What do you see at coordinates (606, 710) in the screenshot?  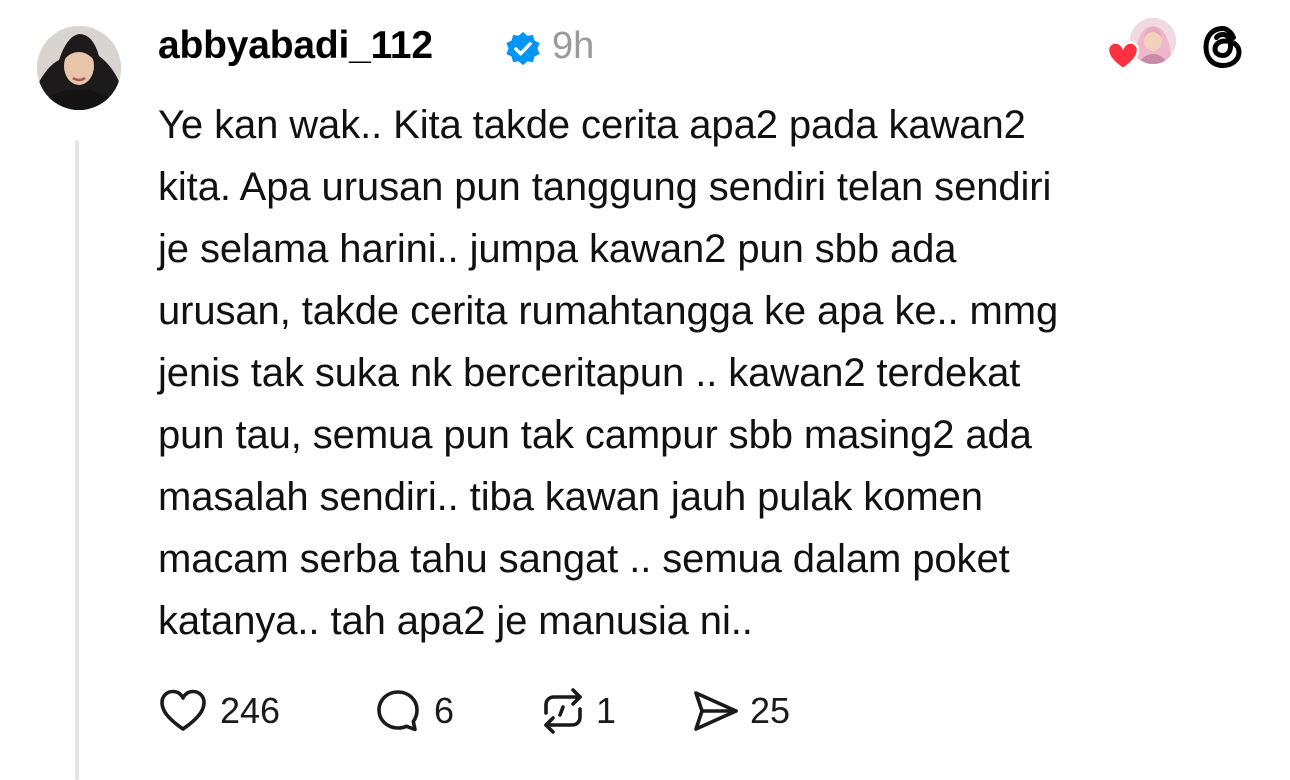 I see `repost-count: 1` at bounding box center [606, 710].